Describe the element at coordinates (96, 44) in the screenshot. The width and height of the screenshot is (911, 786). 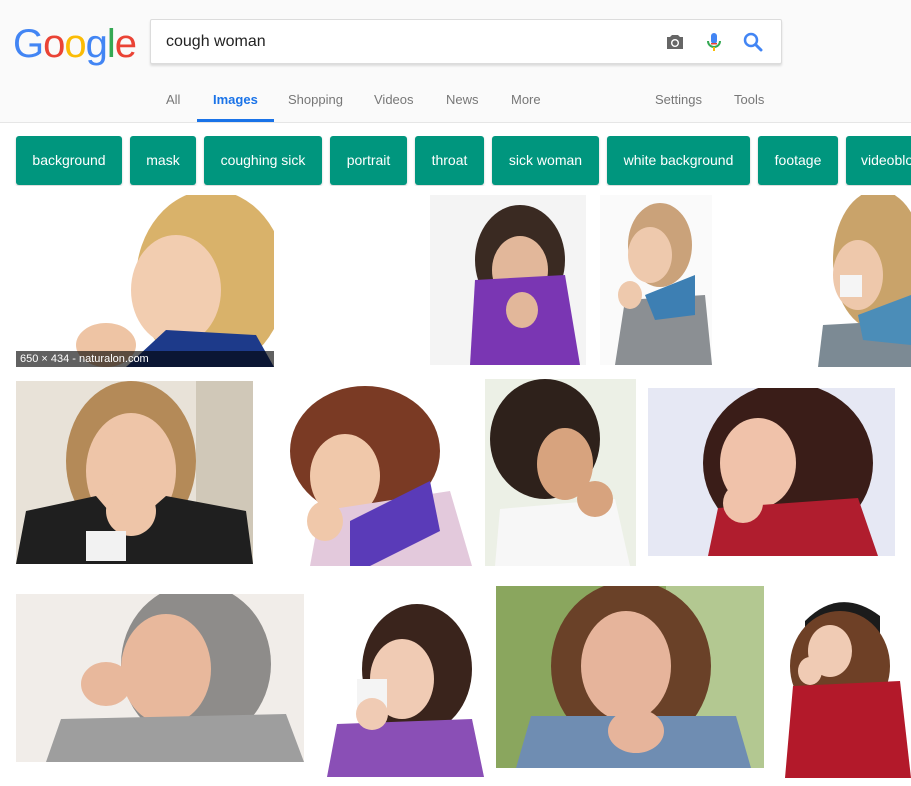
I see `logo-letter: g` at that location.